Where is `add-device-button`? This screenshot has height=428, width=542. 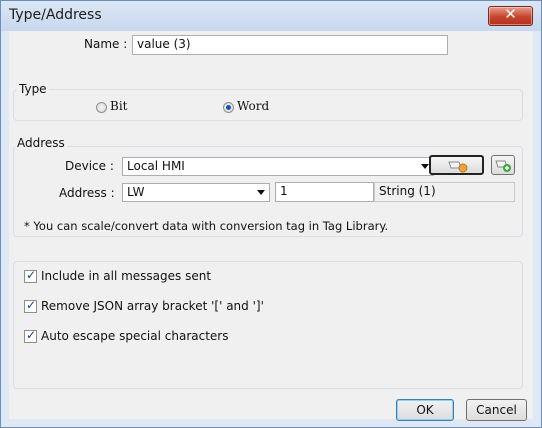
add-device-button is located at coordinates (503, 165).